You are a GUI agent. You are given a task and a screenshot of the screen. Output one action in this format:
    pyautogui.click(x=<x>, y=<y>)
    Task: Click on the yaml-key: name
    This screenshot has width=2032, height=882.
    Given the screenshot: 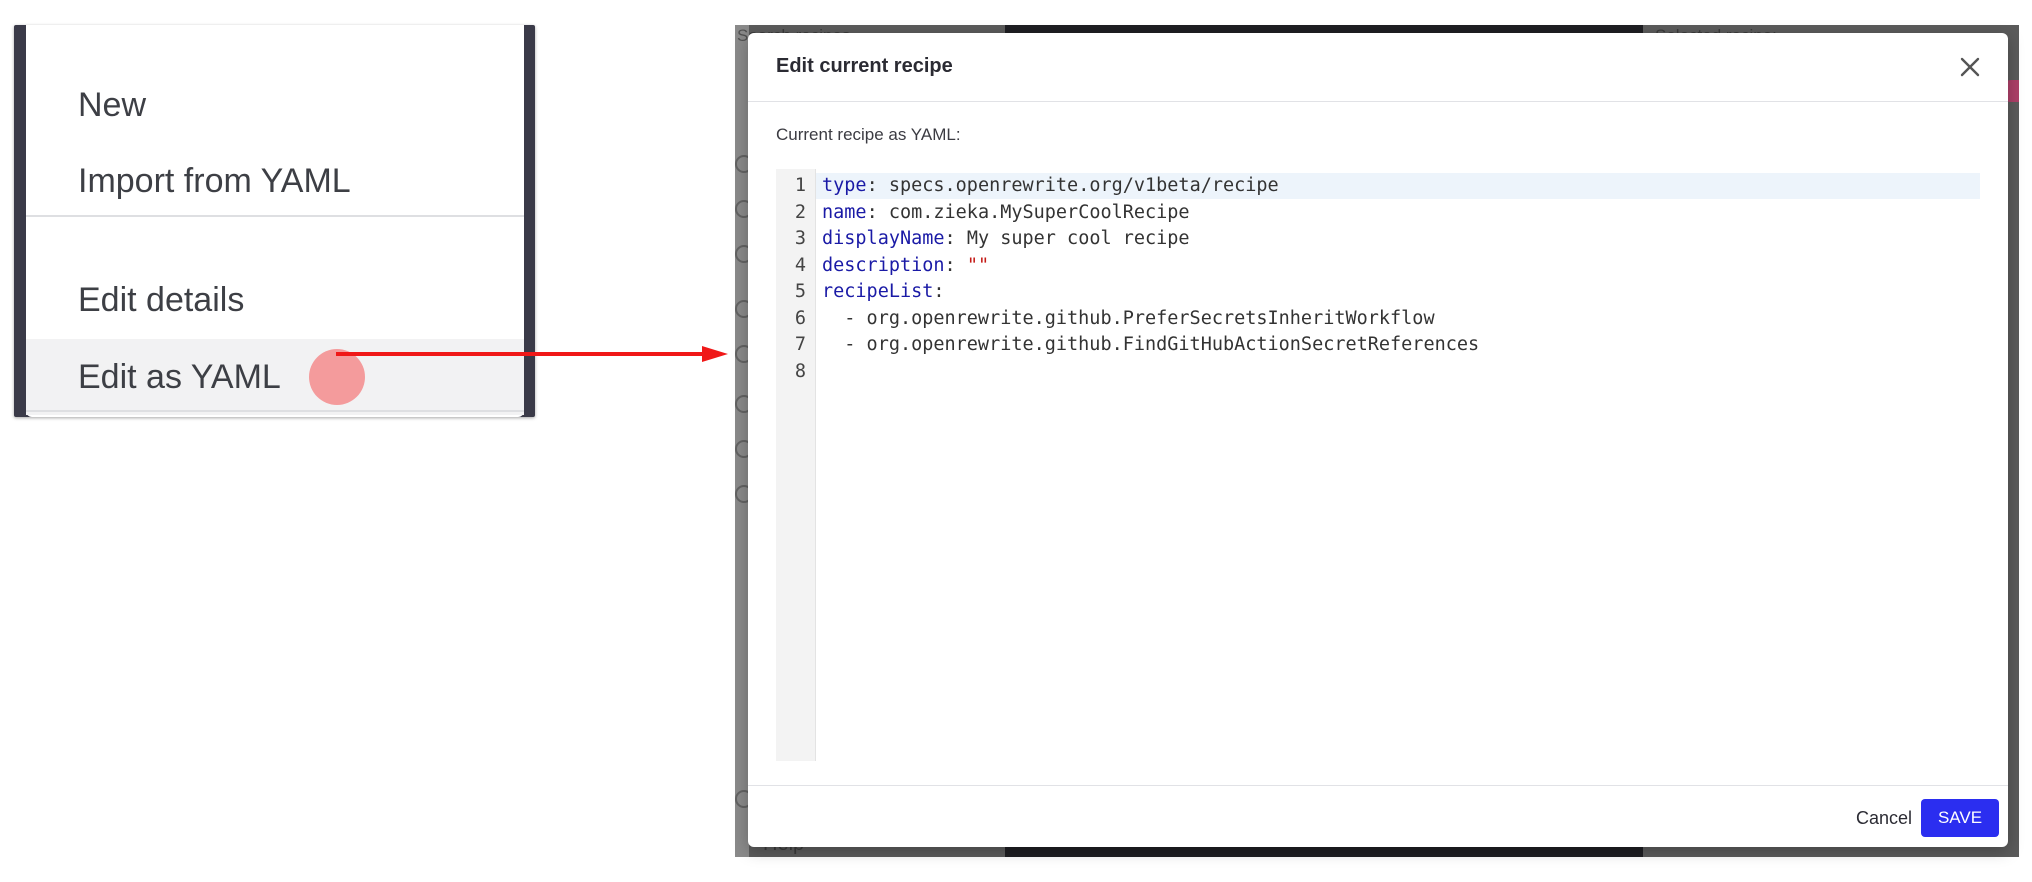 What is the action you would take?
    pyautogui.click(x=844, y=212)
    